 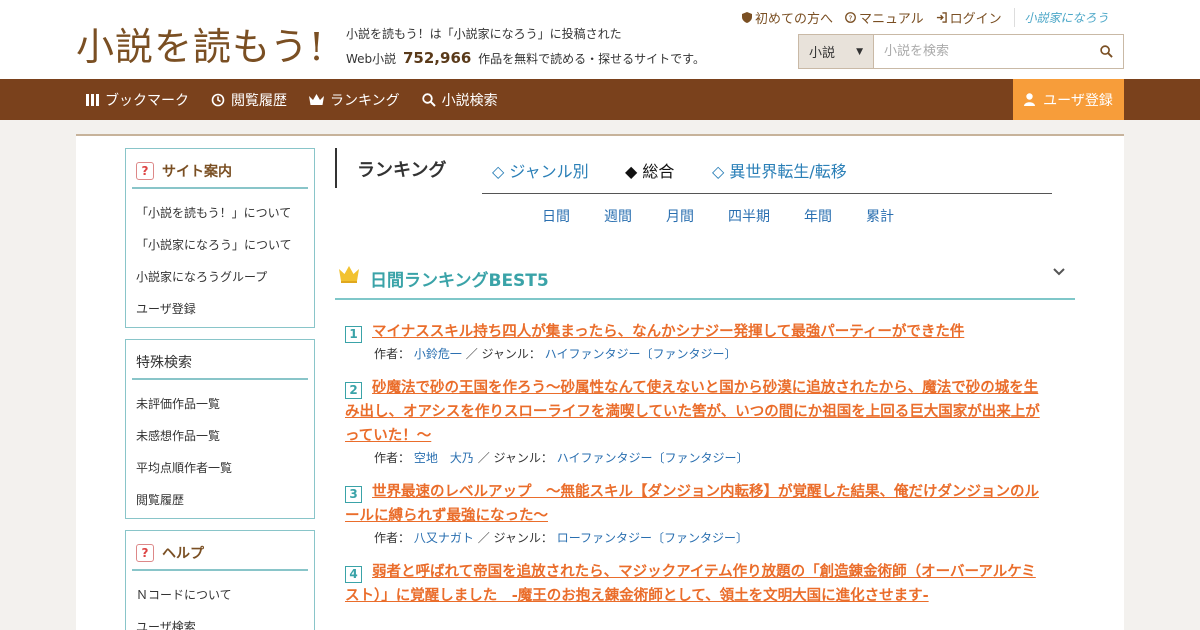 What do you see at coordinates (779, 170) in the screenshot?
I see `tab-isekai: ◇ 異世界転生/転移` at bounding box center [779, 170].